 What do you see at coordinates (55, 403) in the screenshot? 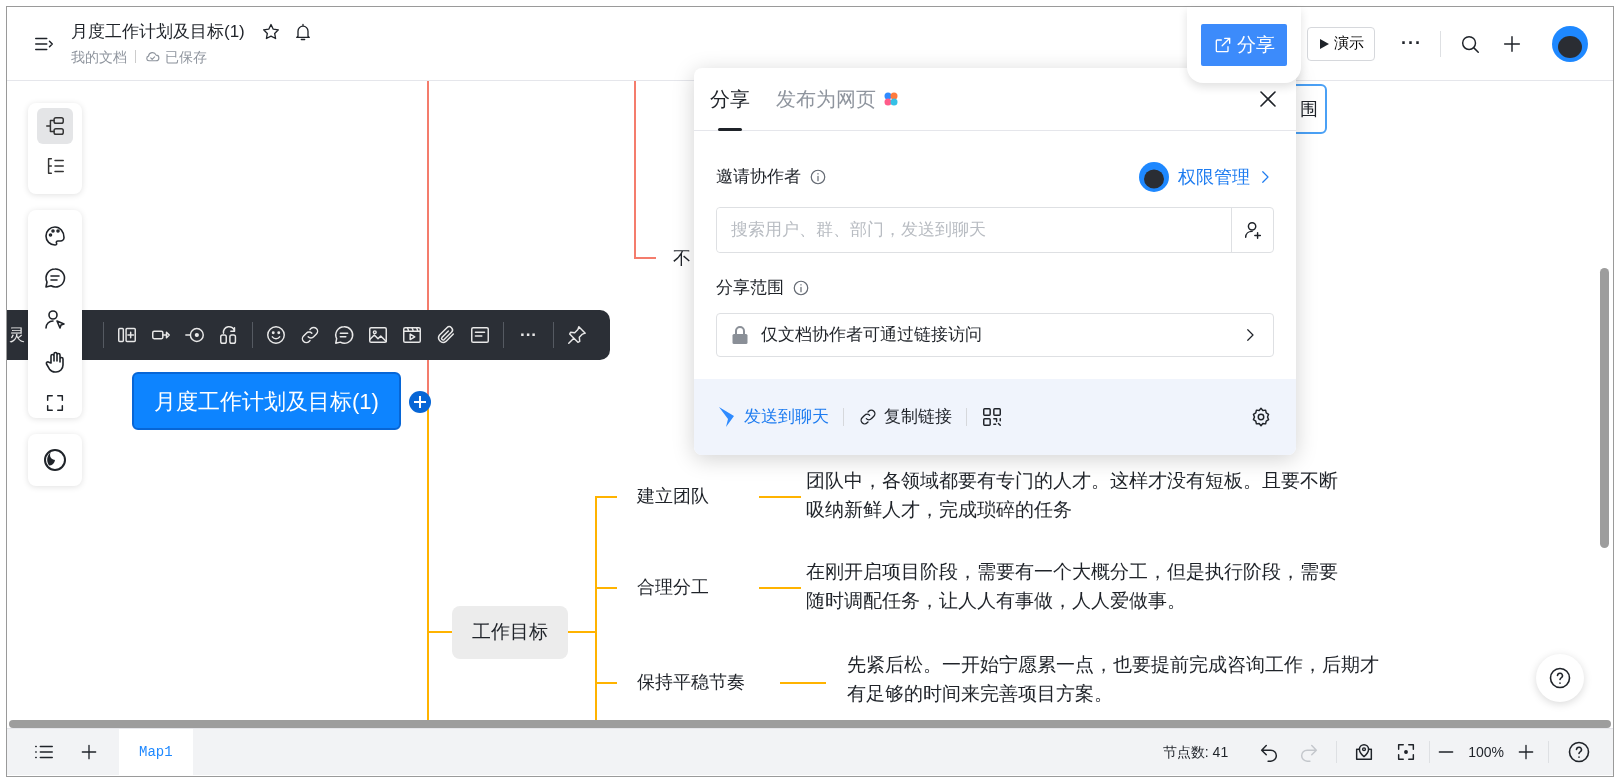
I see `fullscreen-icon` at bounding box center [55, 403].